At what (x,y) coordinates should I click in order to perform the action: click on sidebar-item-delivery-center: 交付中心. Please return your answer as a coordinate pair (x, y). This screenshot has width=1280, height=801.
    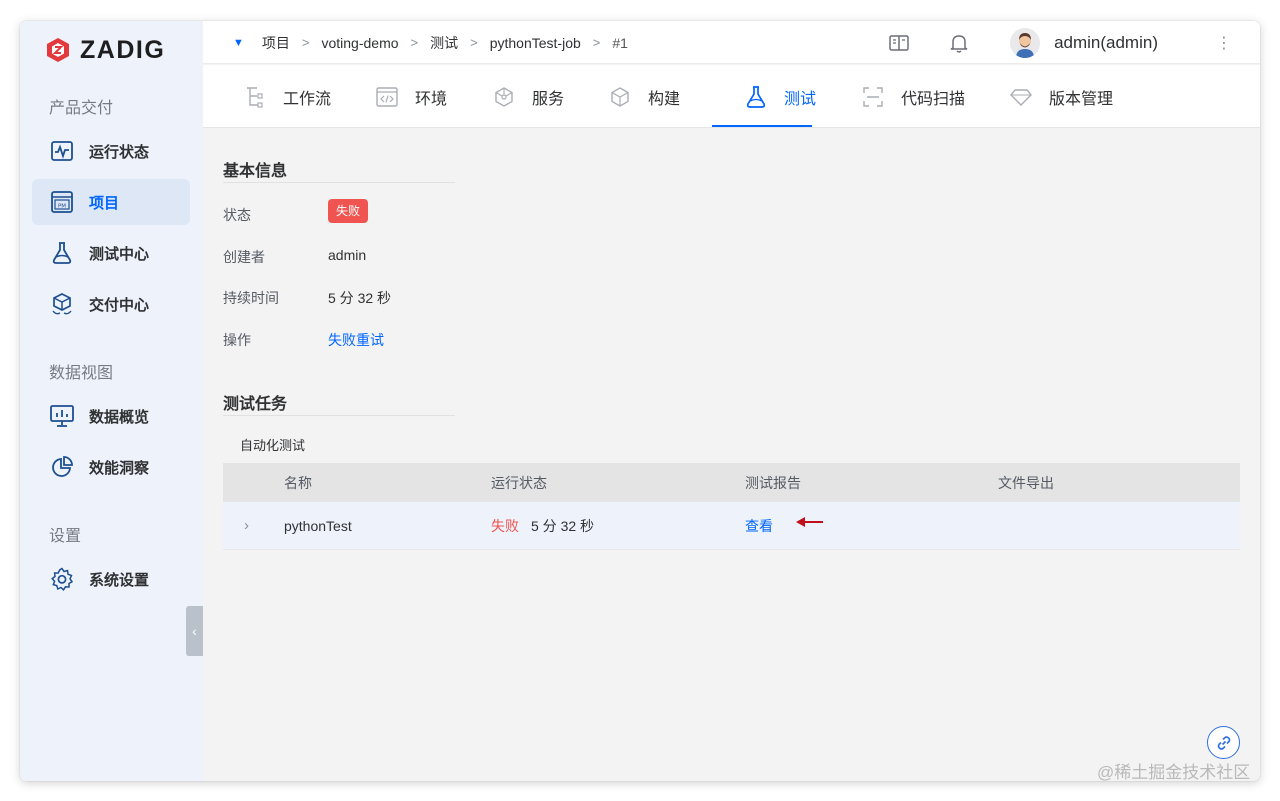
    Looking at the image, I should click on (111, 304).